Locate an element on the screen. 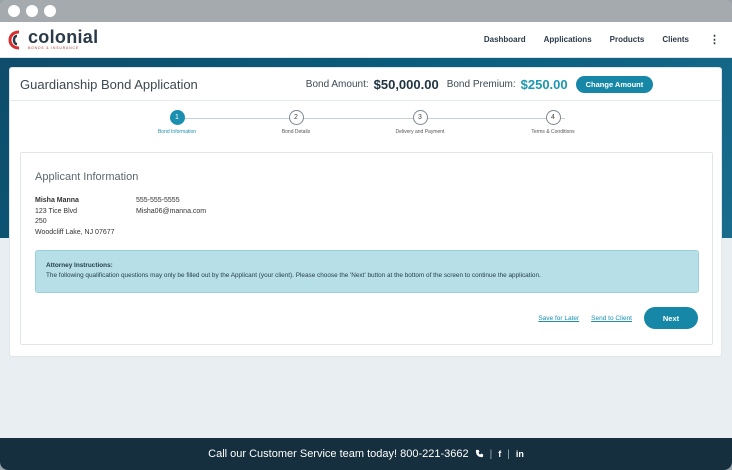 The image size is (732, 470). logo-wordmark: colonial is located at coordinates (63, 37).